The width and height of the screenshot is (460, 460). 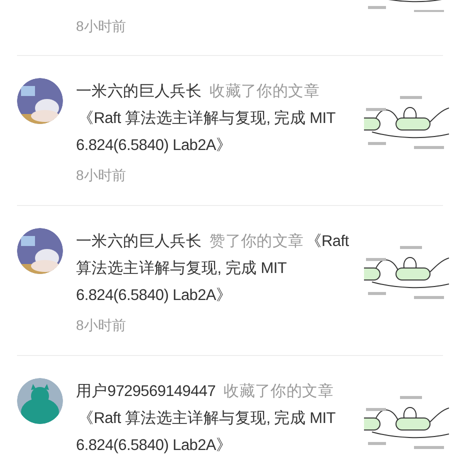 I want to click on notice-text: 一米六的巨人兵长 收藏了你的文章 《Raft 算法选主详解与复现, 完成 MIT 6.824(6.5840) Lab2A》, so click(x=215, y=118).